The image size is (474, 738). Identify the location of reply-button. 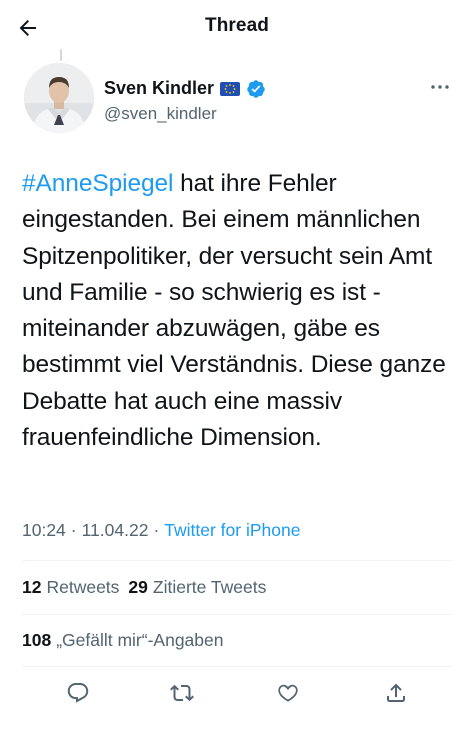
(78, 693).